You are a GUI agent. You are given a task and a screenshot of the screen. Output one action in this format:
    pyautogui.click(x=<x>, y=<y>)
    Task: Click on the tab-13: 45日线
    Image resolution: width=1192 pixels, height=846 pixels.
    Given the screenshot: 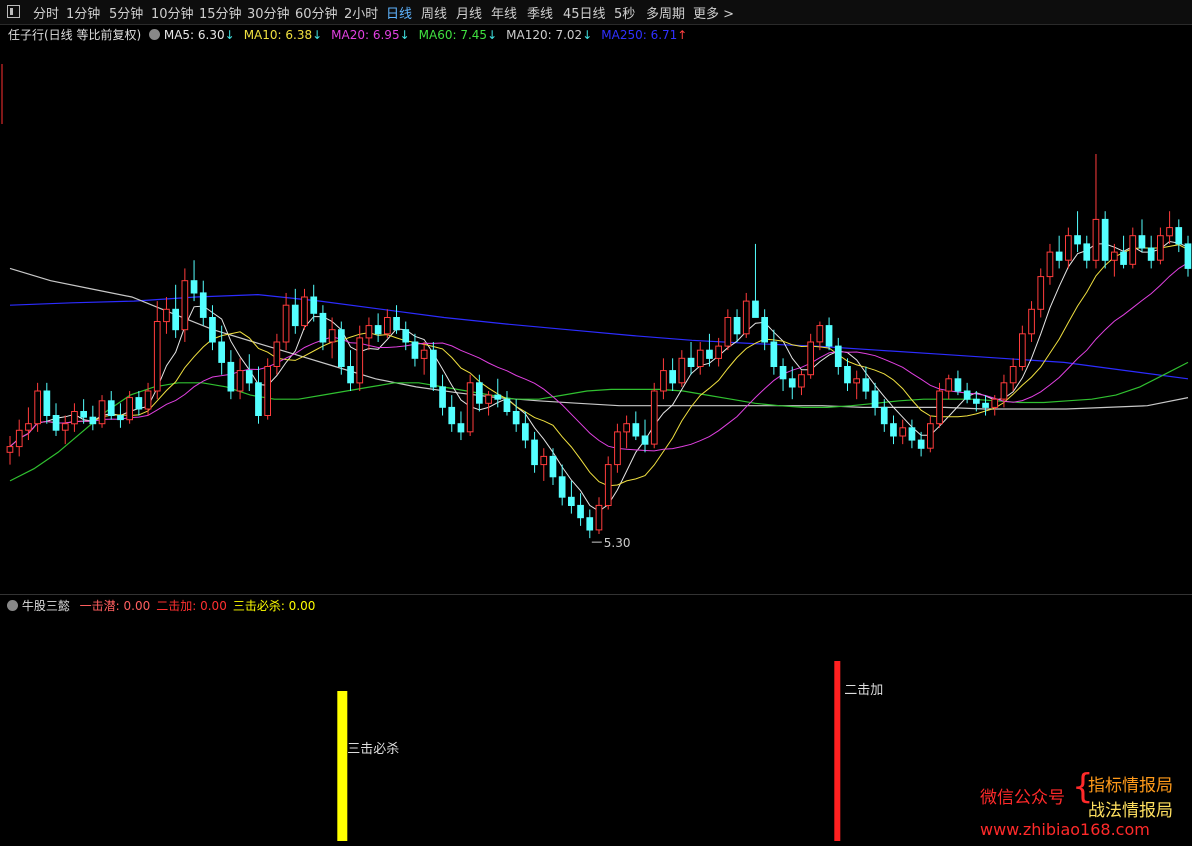 What is the action you would take?
    pyautogui.click(x=584, y=12)
    